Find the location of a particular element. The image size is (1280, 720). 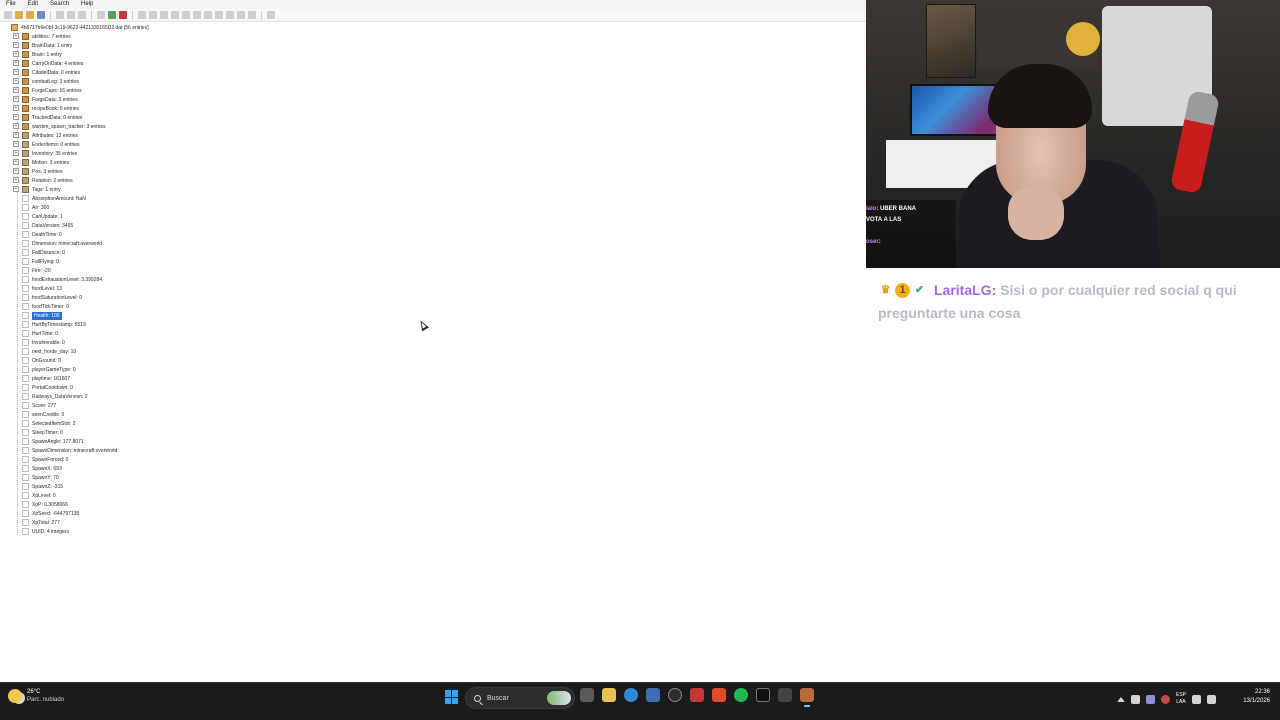

menu-help: Help is located at coordinates (87, 4).